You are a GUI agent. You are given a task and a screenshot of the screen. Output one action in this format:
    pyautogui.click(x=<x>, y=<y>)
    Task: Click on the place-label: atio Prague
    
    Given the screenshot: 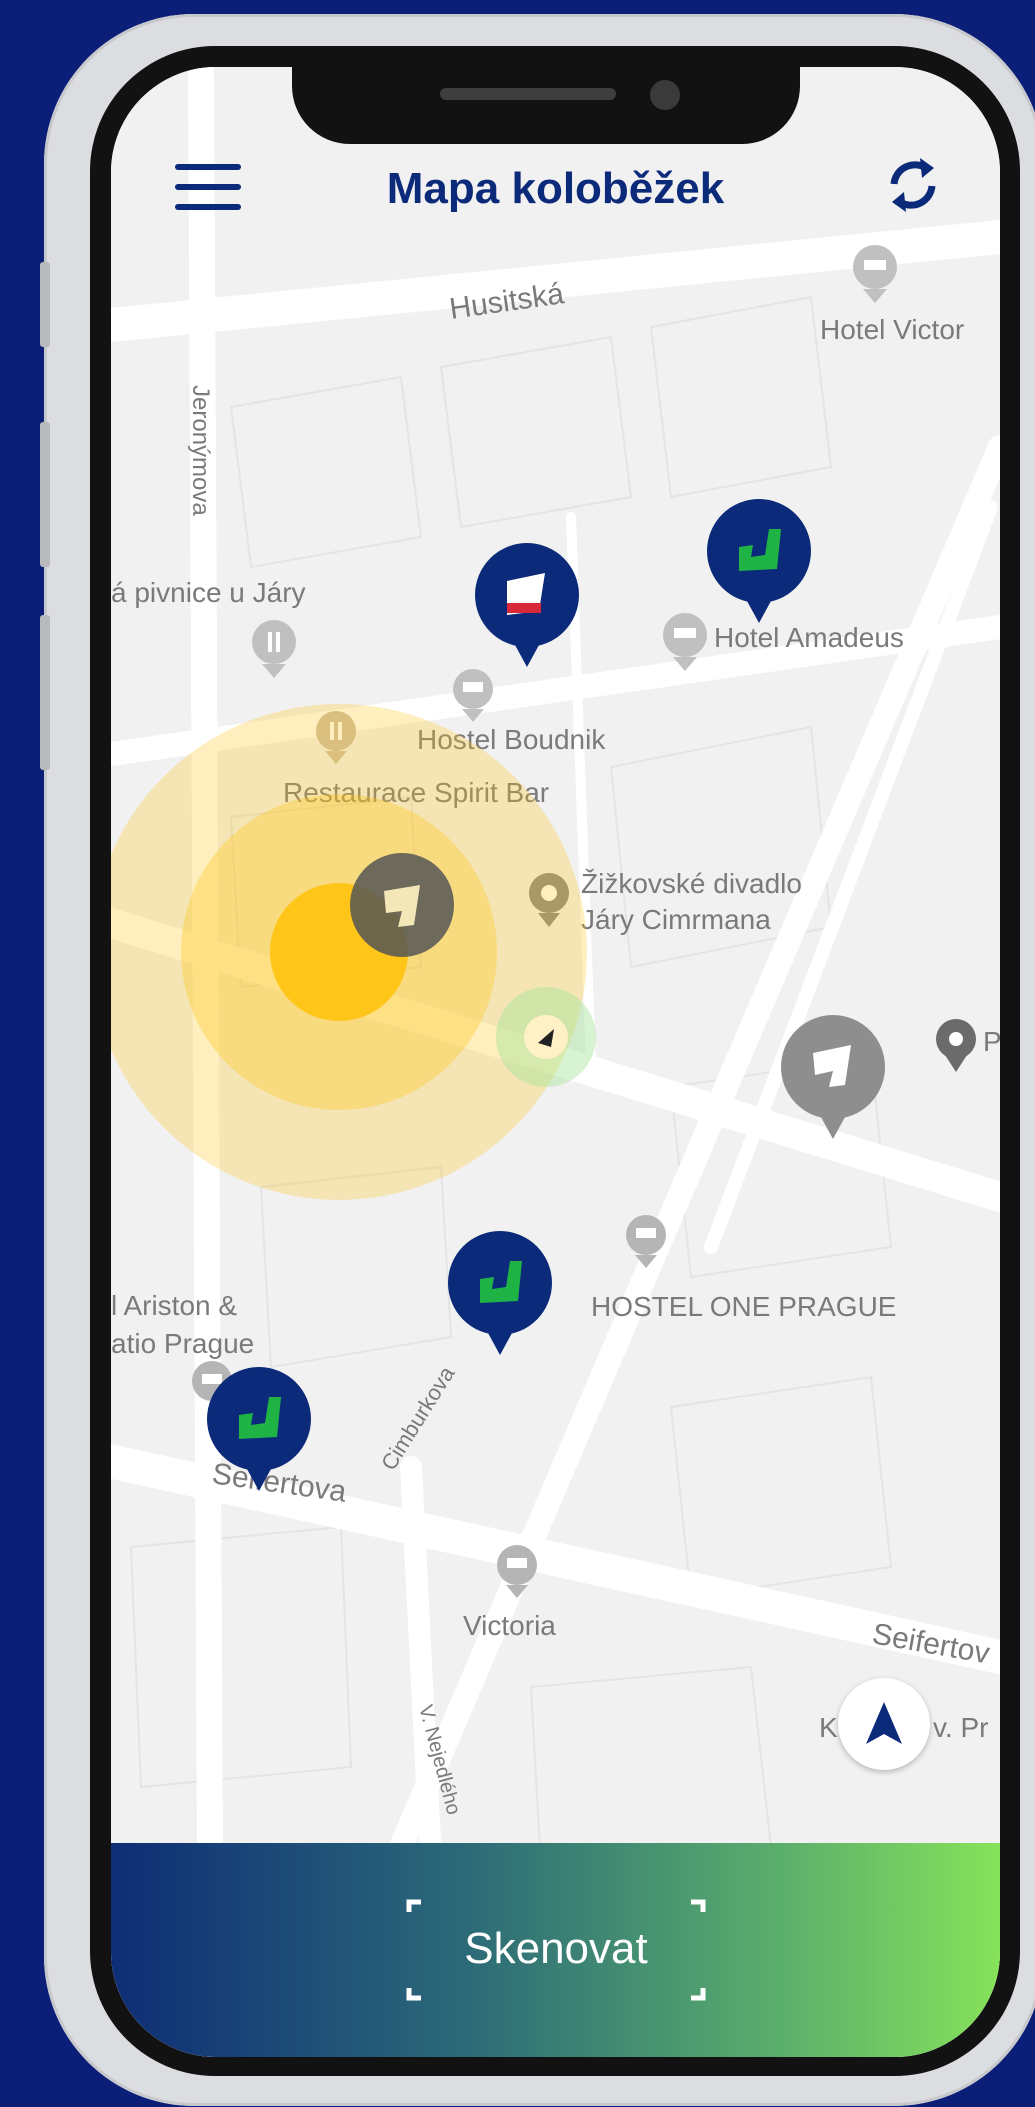 What is the action you would take?
    pyautogui.click(x=182, y=1343)
    